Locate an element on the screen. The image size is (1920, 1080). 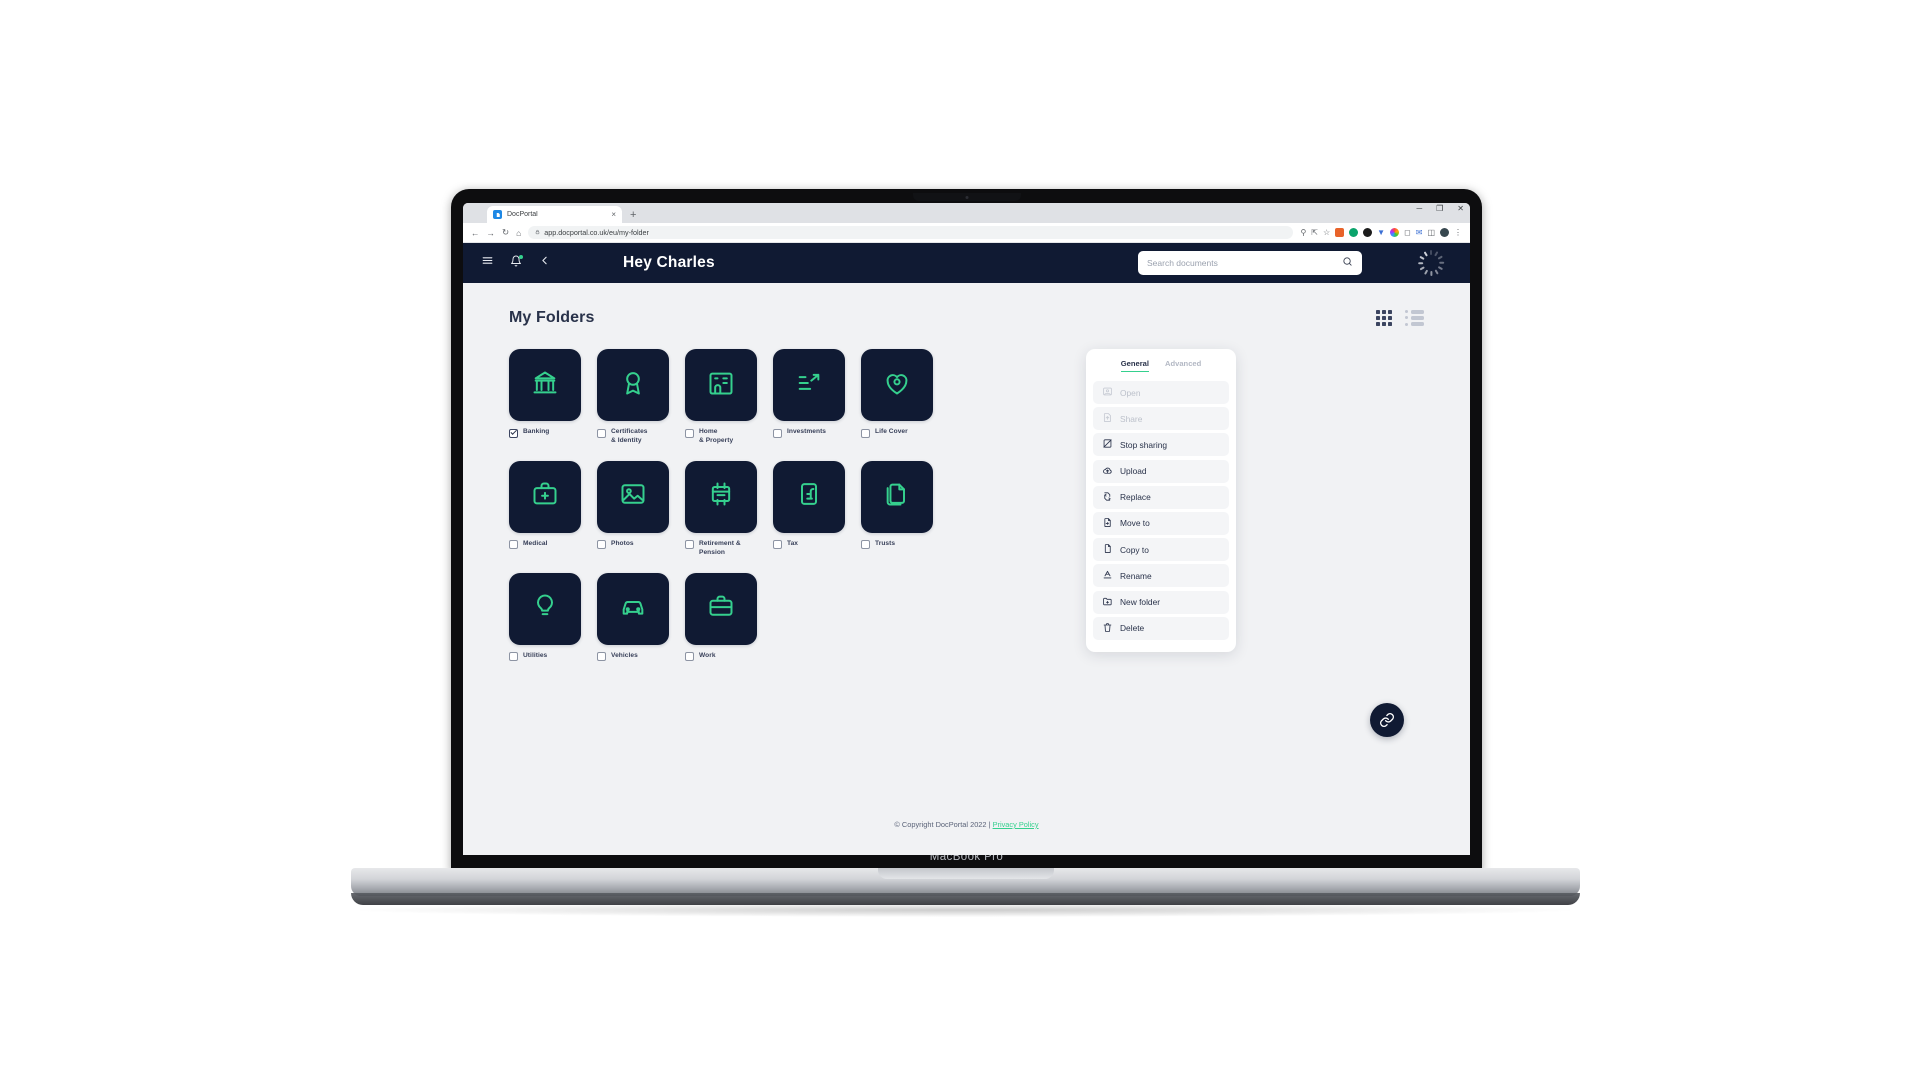
privacy-policy-link: Privacy Policy is located at coordinates (1016, 824).